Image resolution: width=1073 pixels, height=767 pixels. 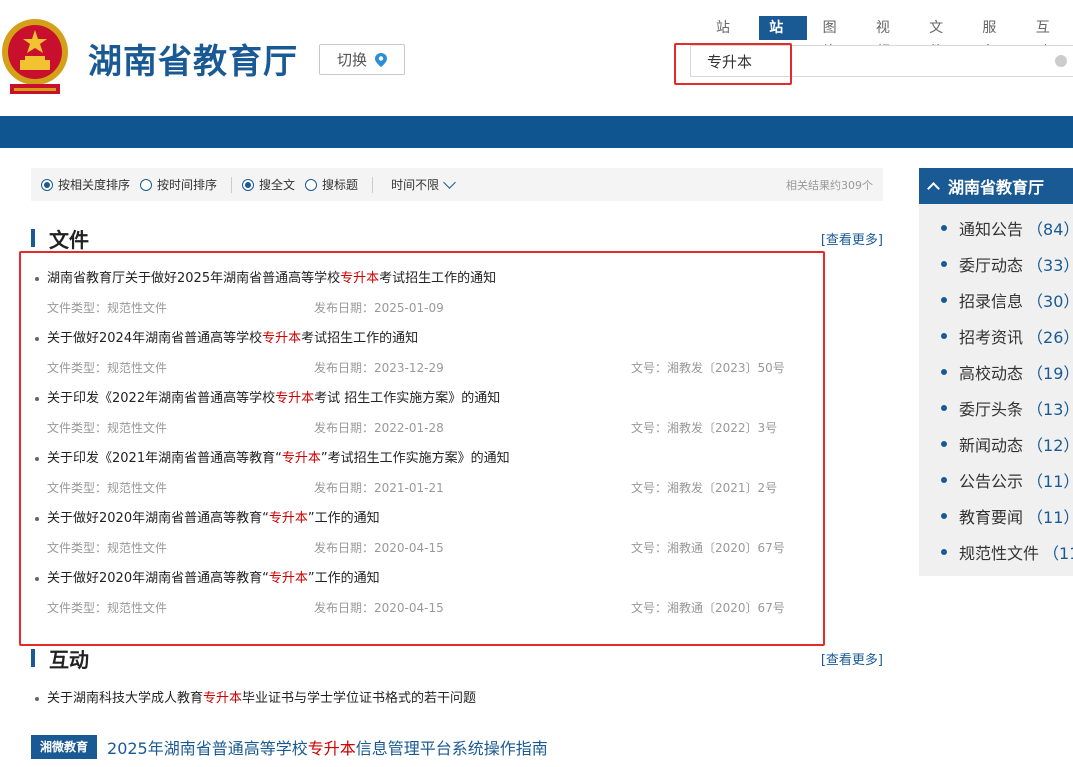 I want to click on title-text: 关于湖南科技大学成人教育, so click(x=125, y=698).